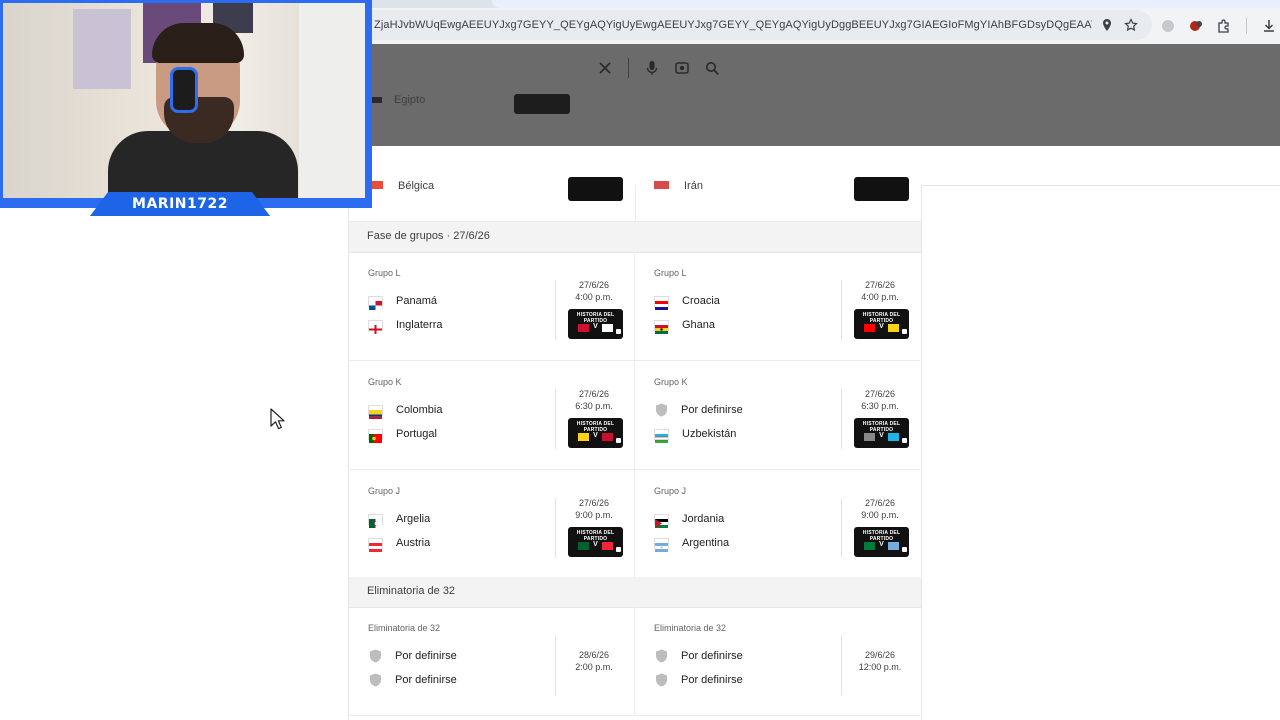 The height and width of the screenshot is (720, 1280). Describe the element at coordinates (1224, 26) in the screenshot. I see `extensions-puzzle-icon` at that location.